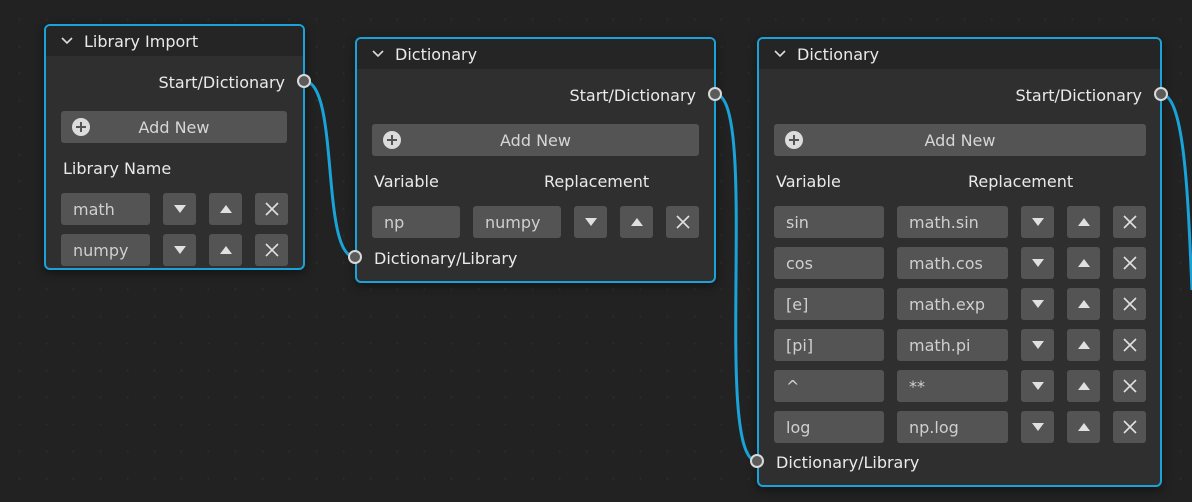  Describe the element at coordinates (141, 41) in the screenshot. I see `node-title: Library Import` at that location.